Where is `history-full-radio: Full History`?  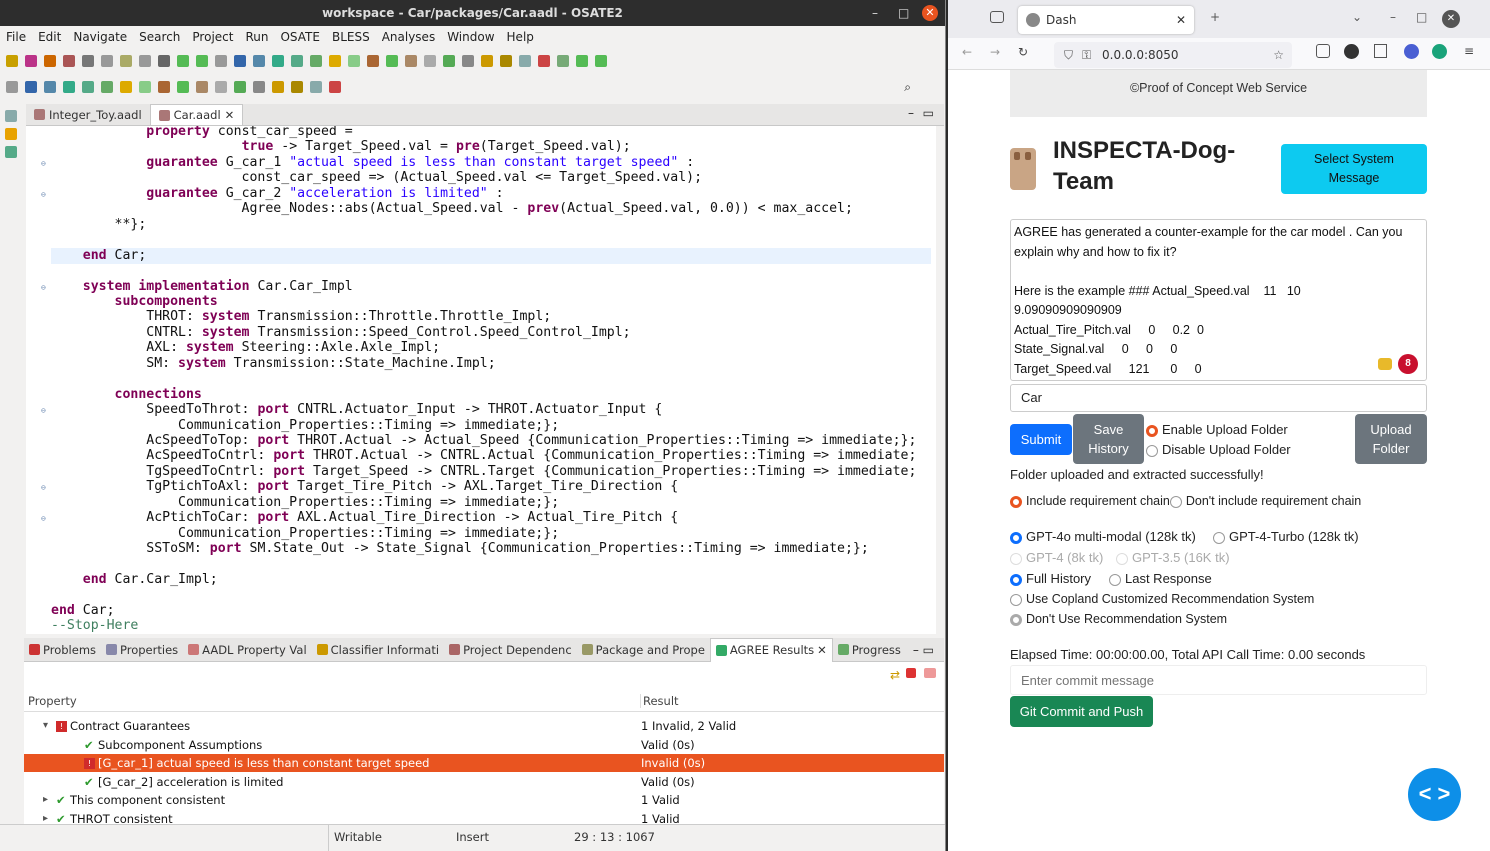 history-full-radio: Full History is located at coordinates (1050, 578).